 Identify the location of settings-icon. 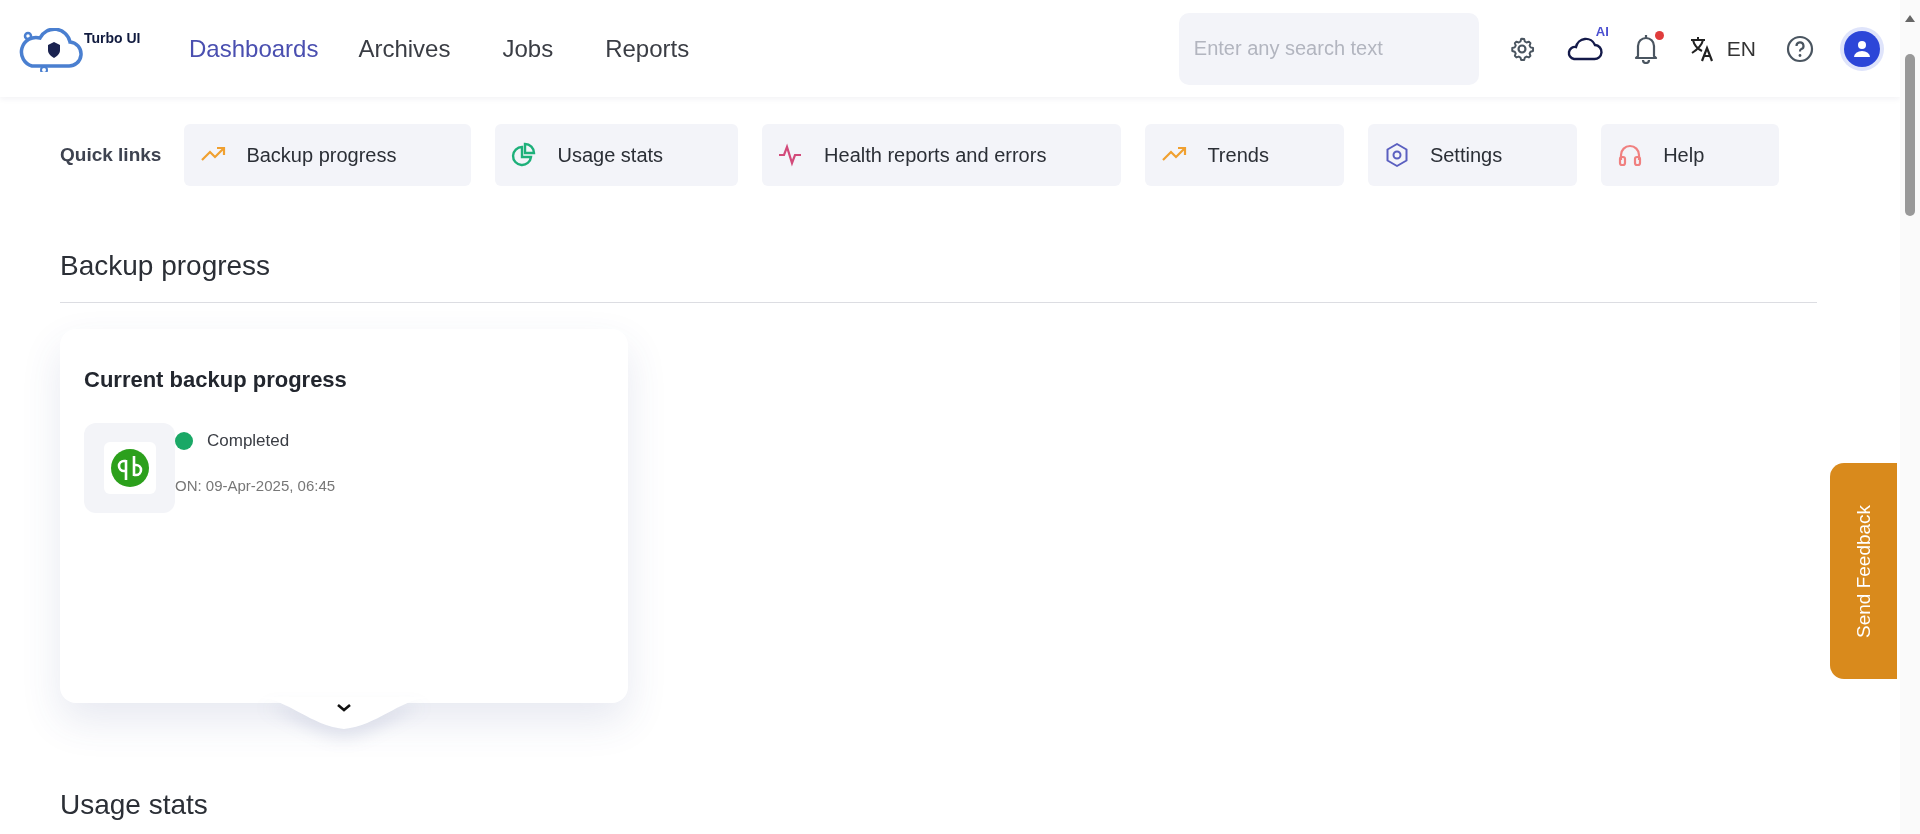
(1521, 48).